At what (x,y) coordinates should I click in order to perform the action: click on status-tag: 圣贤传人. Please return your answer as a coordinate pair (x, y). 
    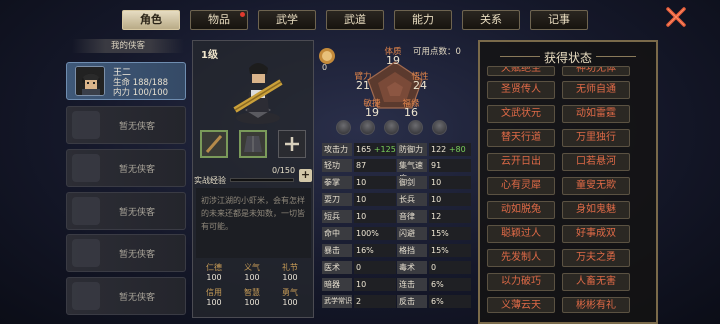
    Looking at the image, I should click on (521, 90).